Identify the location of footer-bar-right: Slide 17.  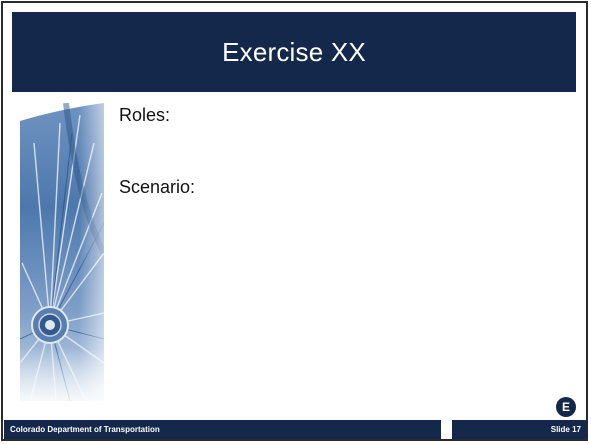
(519, 429).